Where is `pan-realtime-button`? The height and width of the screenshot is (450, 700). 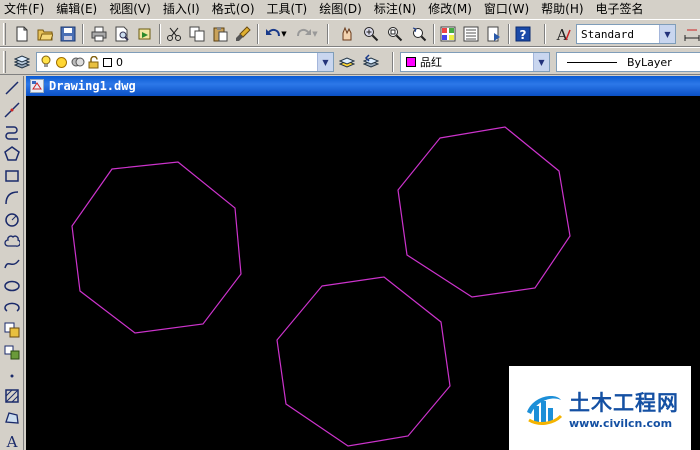
pan-realtime-button is located at coordinates (347, 34).